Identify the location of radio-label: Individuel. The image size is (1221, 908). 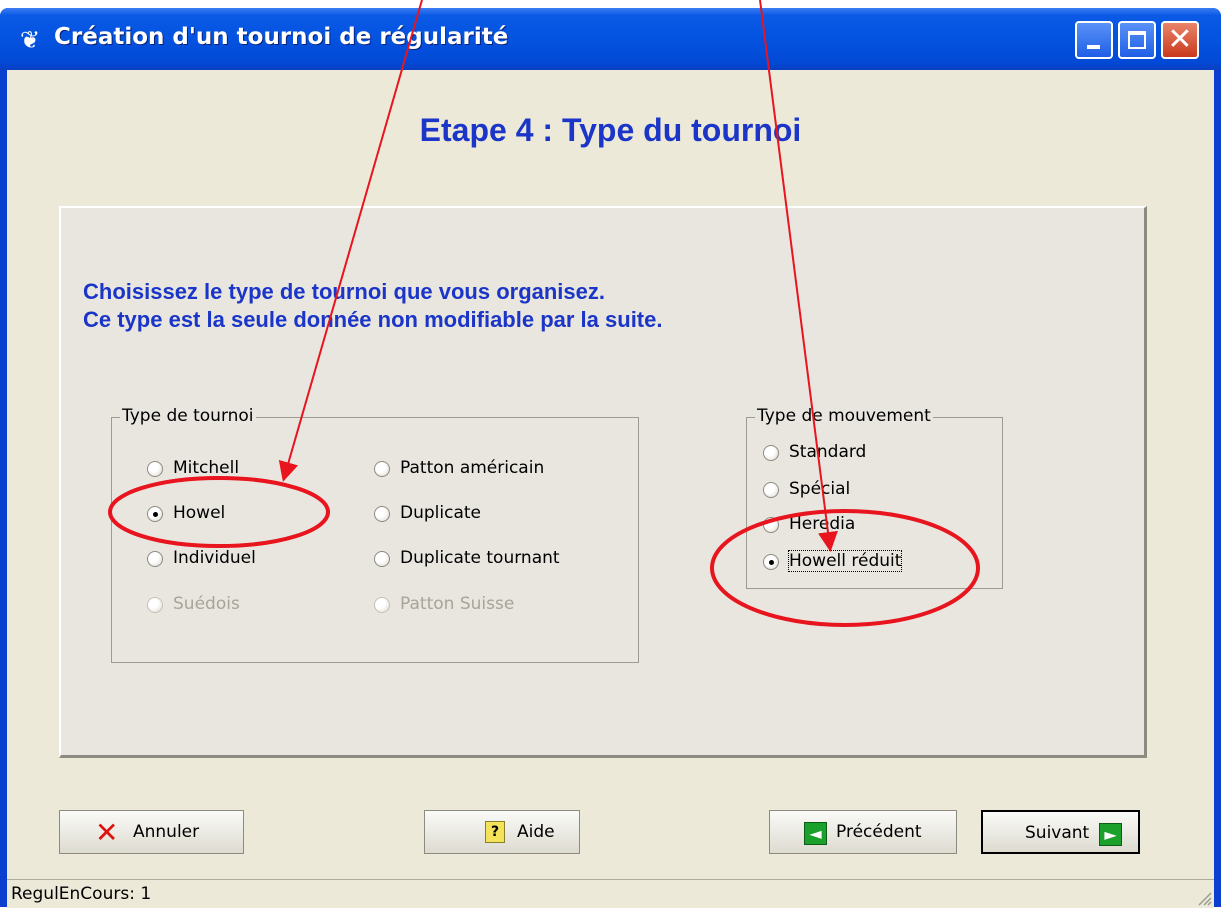
(214, 558).